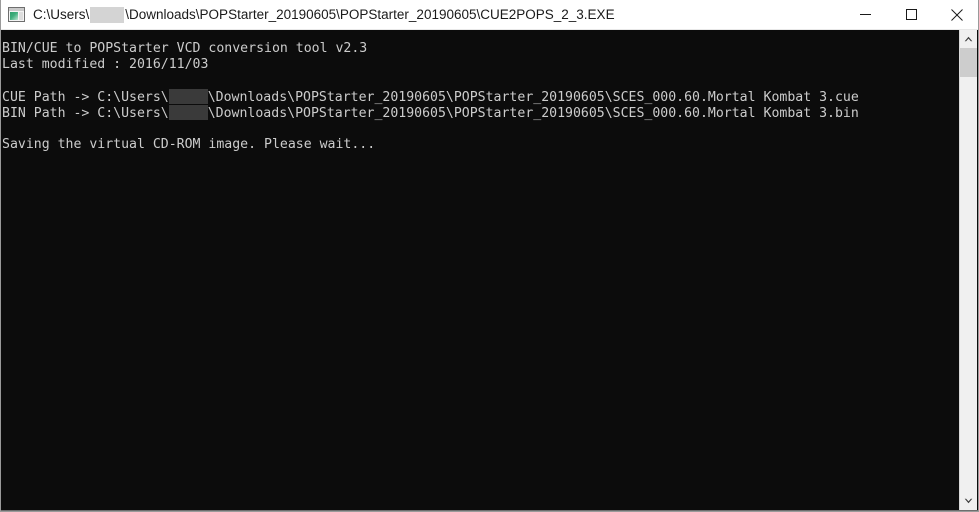 The image size is (979, 512). Describe the element at coordinates (968, 501) in the screenshot. I see `scroll-down-arrow-icon` at that location.